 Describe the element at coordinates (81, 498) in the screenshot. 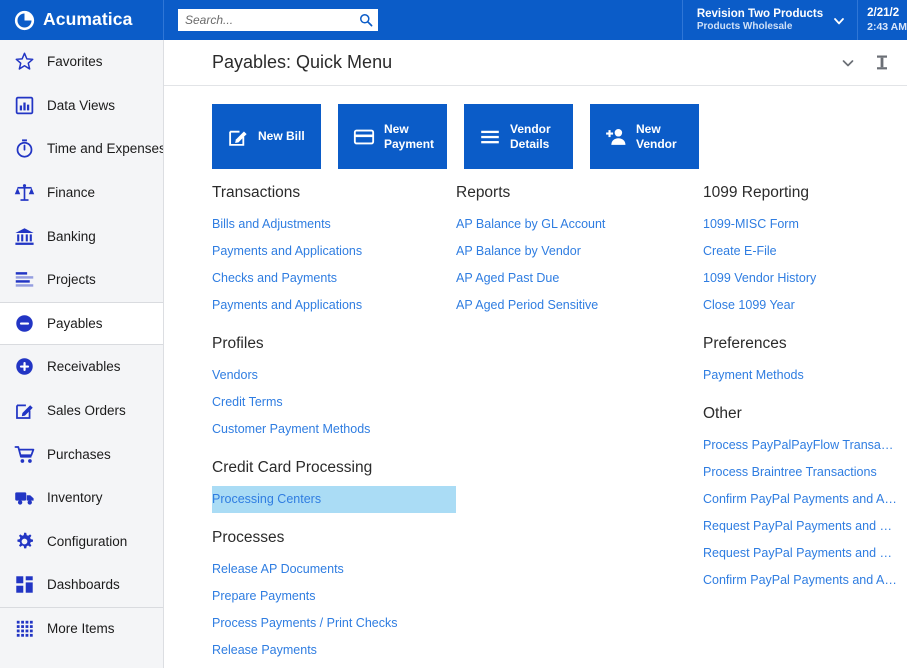

I see `sidebar-item-inventory: Inventory` at that location.